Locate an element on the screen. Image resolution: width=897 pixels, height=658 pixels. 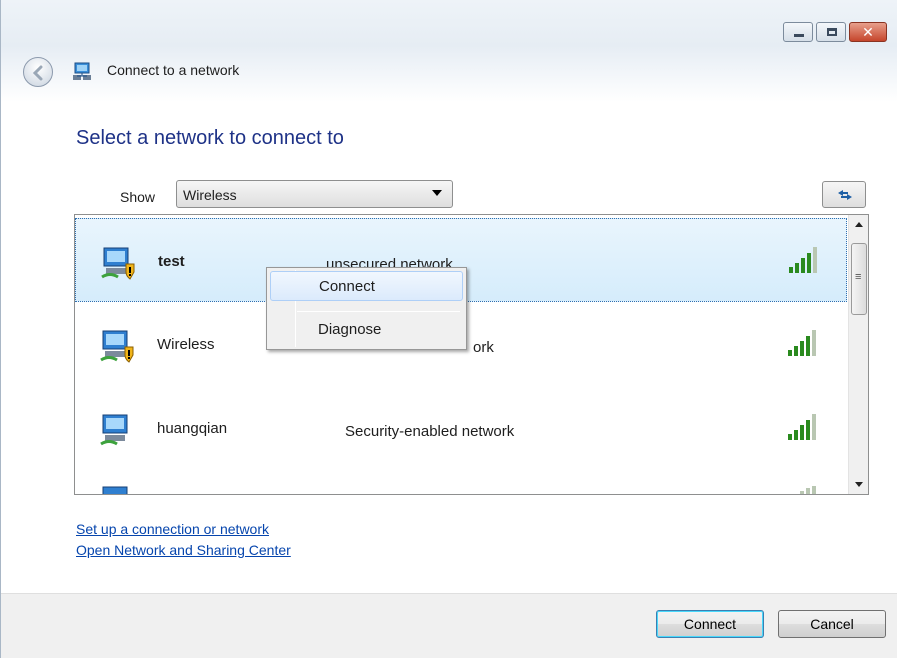
scroll-thumb is located at coordinates (859, 279).